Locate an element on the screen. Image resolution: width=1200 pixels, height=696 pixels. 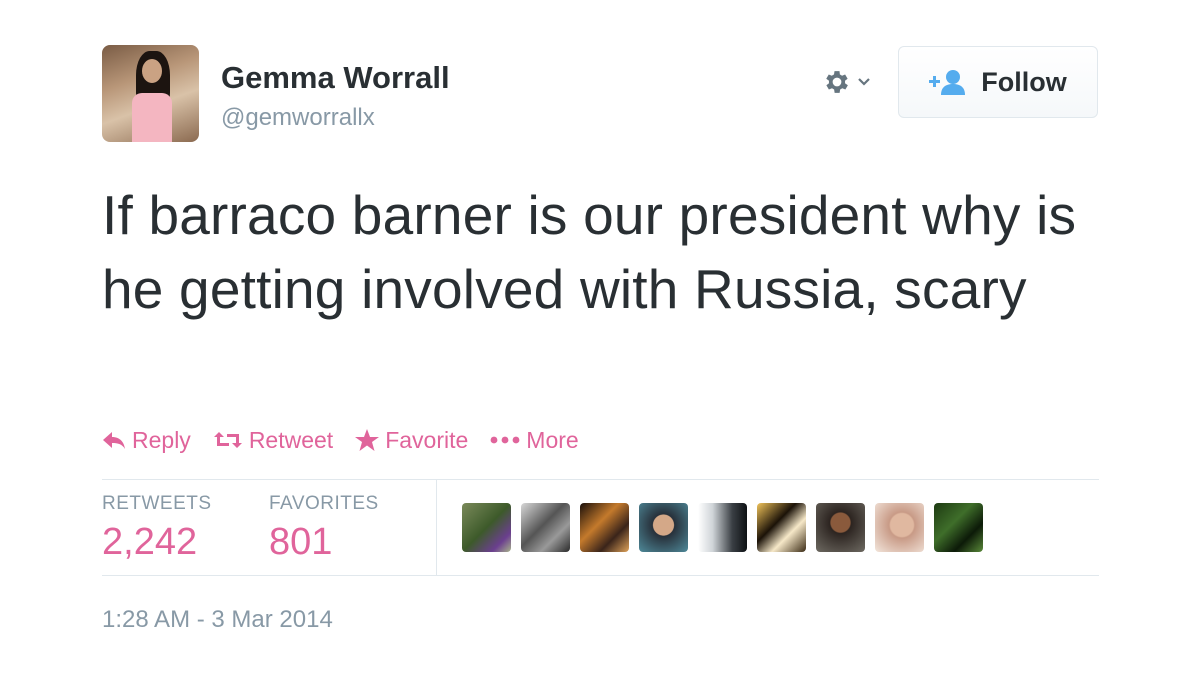
stats-top-divider is located at coordinates (600, 479).